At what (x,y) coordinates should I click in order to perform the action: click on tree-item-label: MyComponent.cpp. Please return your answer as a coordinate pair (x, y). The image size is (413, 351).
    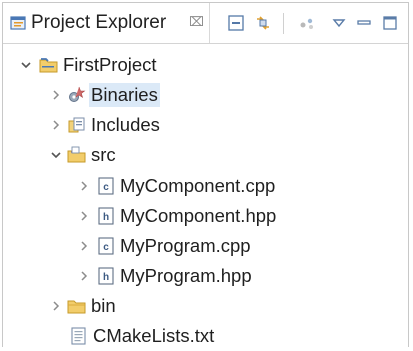
    Looking at the image, I should click on (198, 185).